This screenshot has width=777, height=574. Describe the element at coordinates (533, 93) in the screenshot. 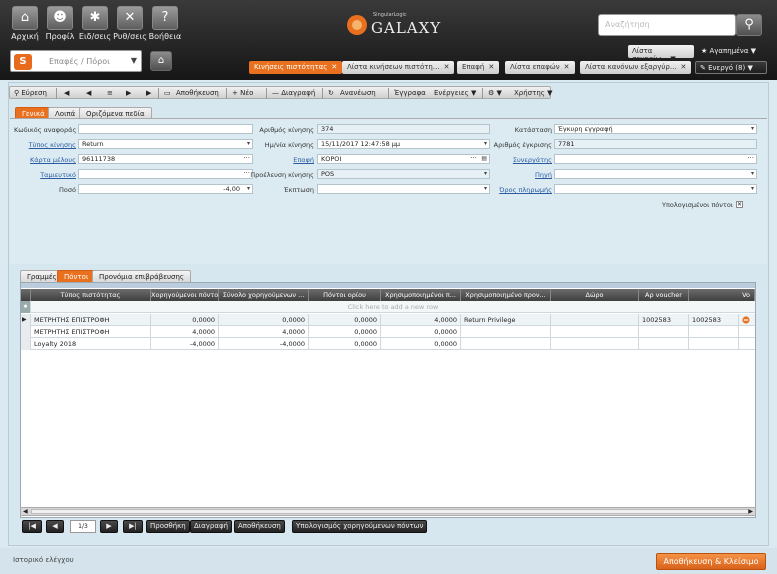

I see `user-menu-button: Χρήστης ▼` at that location.